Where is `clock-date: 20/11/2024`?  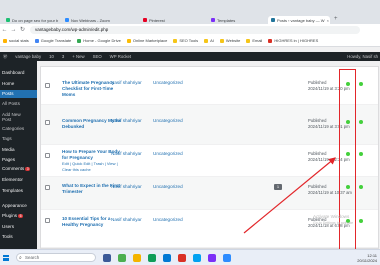 clock-date: 20/11/2024 is located at coordinates (367, 260).